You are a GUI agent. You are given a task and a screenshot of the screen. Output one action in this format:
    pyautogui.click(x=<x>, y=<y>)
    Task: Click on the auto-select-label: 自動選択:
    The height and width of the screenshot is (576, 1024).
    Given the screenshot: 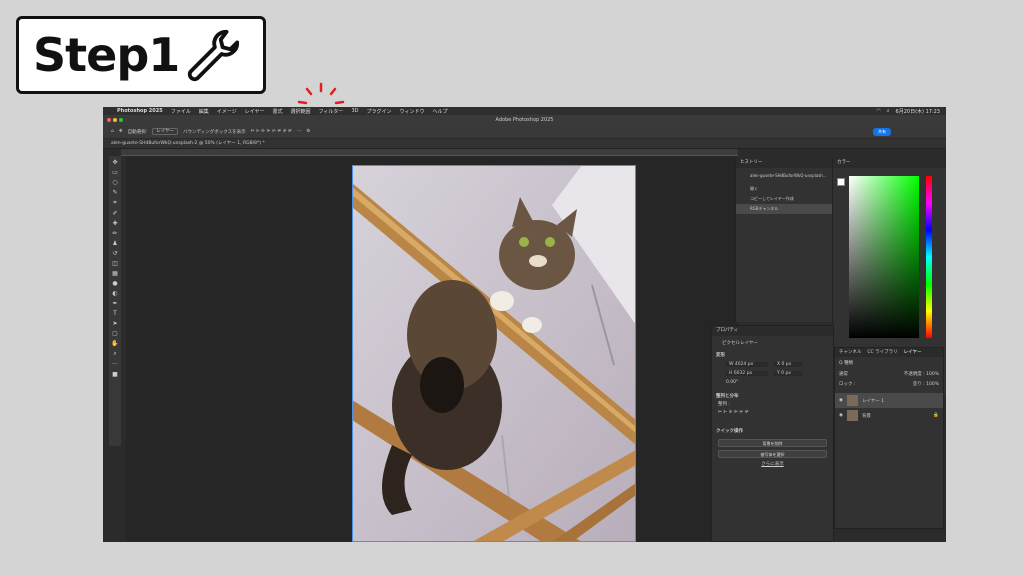 What is the action you would take?
    pyautogui.click(x=138, y=132)
    